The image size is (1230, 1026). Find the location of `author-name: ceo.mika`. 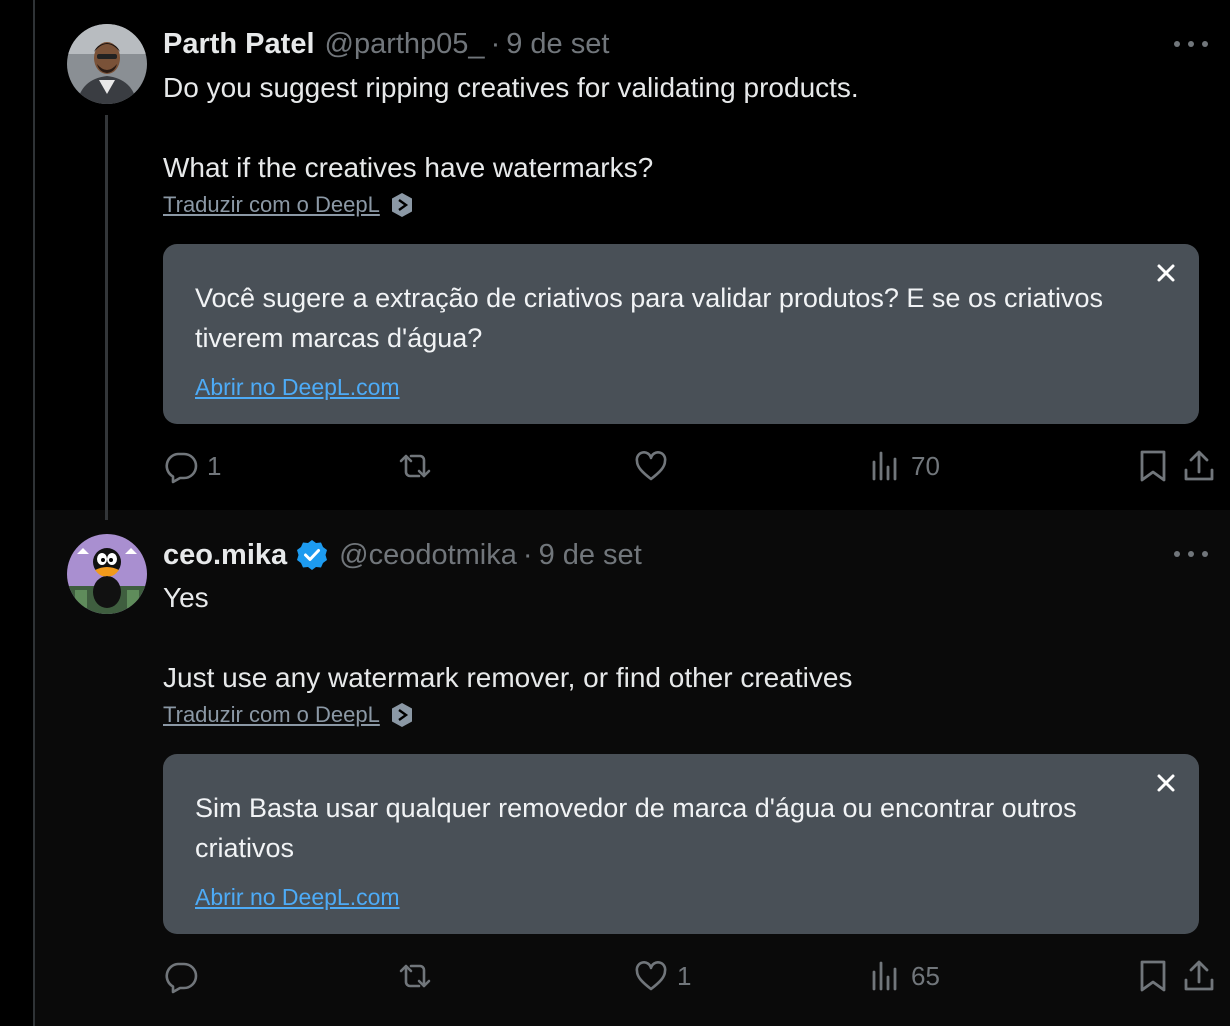

author-name: ceo.mika is located at coordinates (225, 555).